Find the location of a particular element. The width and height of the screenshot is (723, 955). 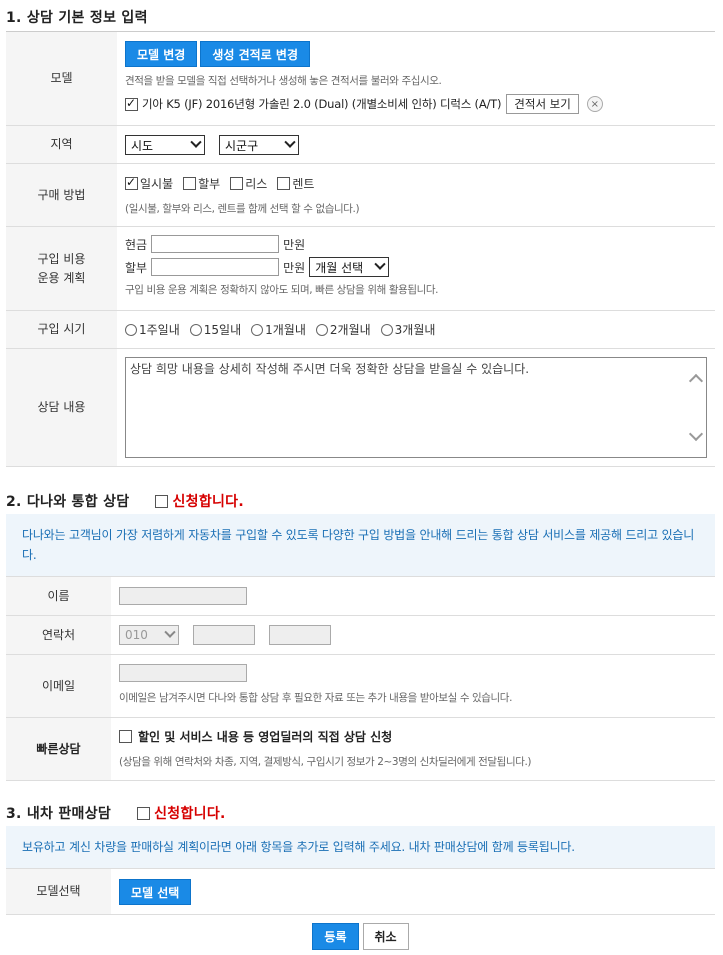

selected-model-checkbox is located at coordinates (131, 103).